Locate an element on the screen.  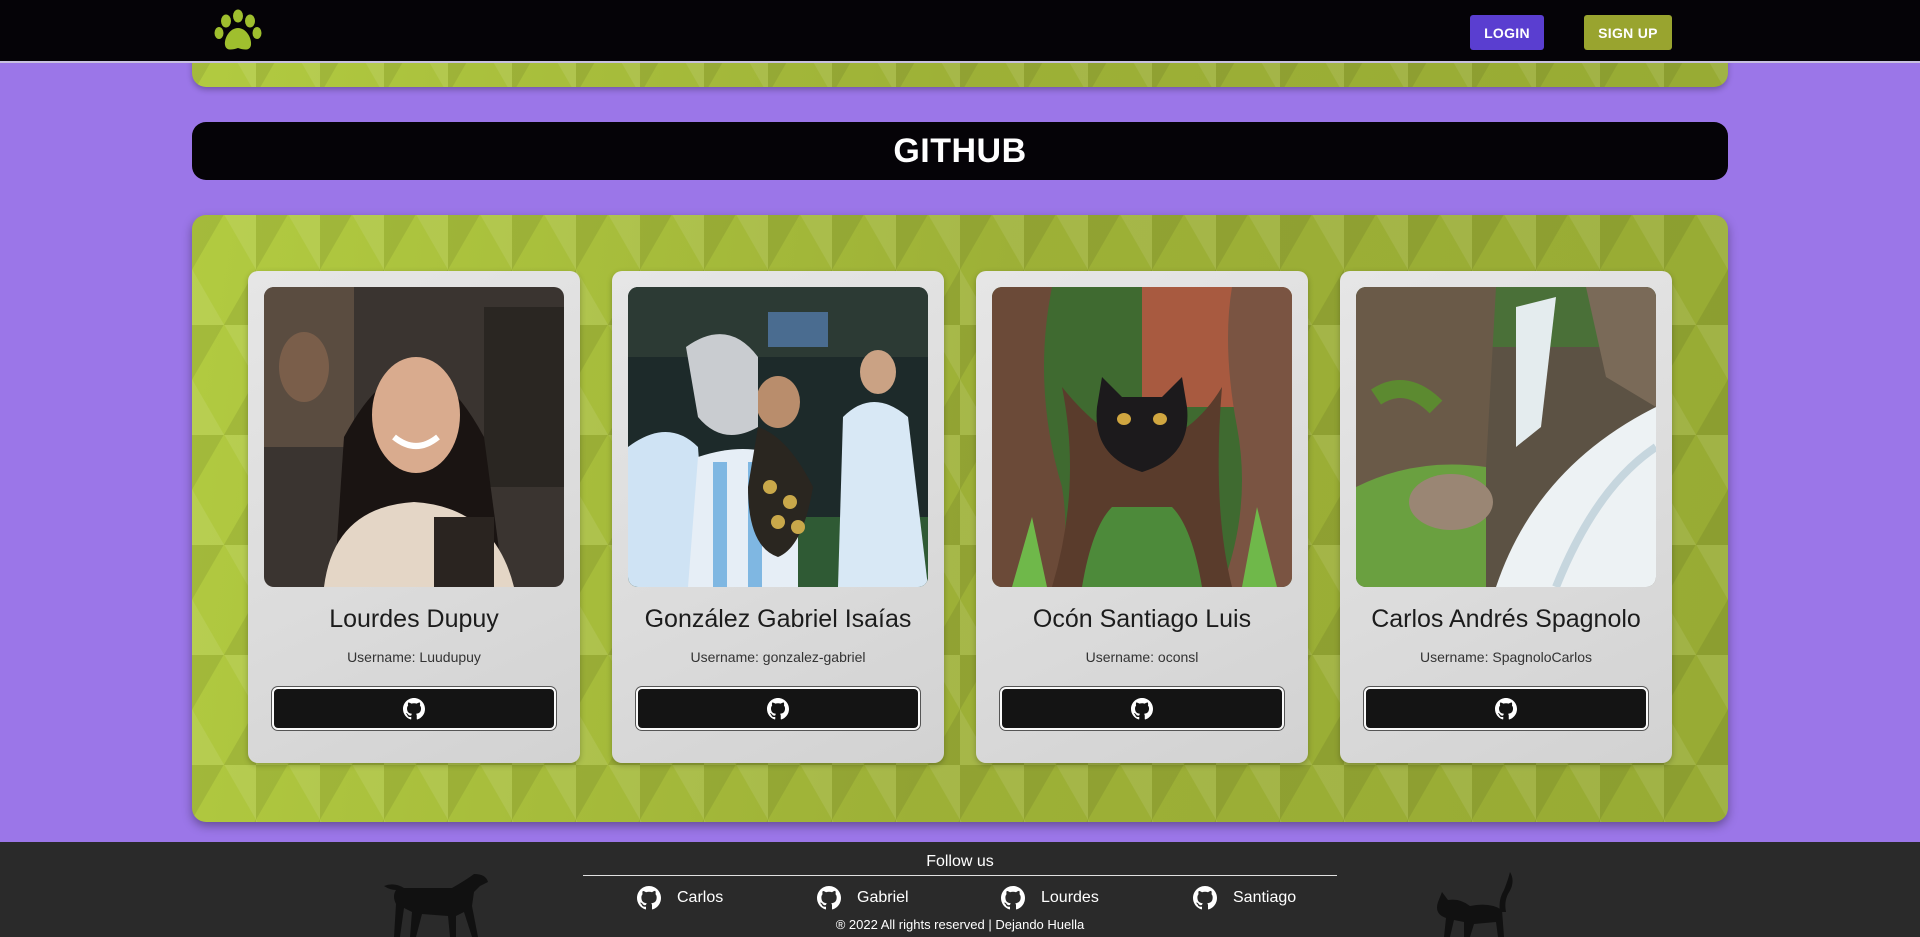
footer-divider is located at coordinates (960, 875).